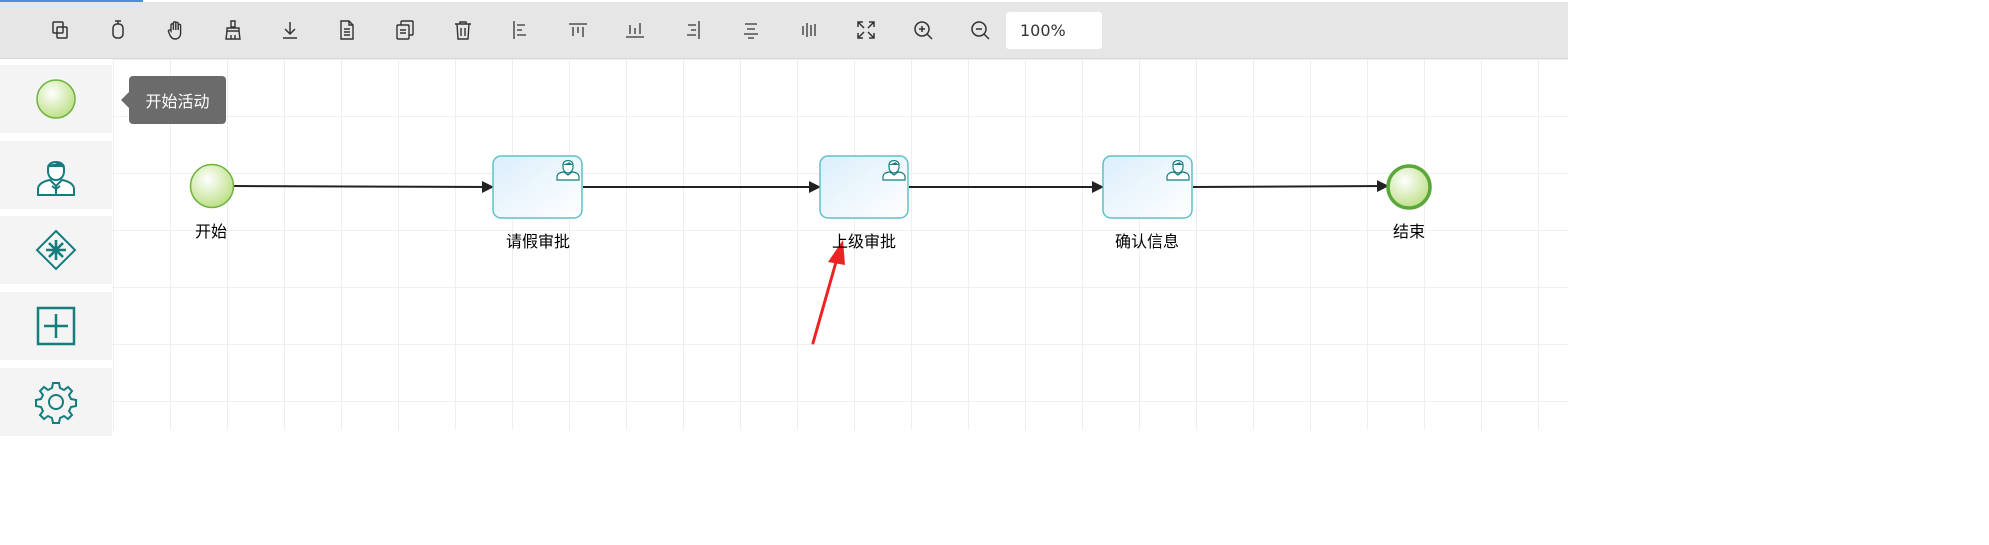  Describe the element at coordinates (1409, 187) in the screenshot. I see `end-event` at that location.